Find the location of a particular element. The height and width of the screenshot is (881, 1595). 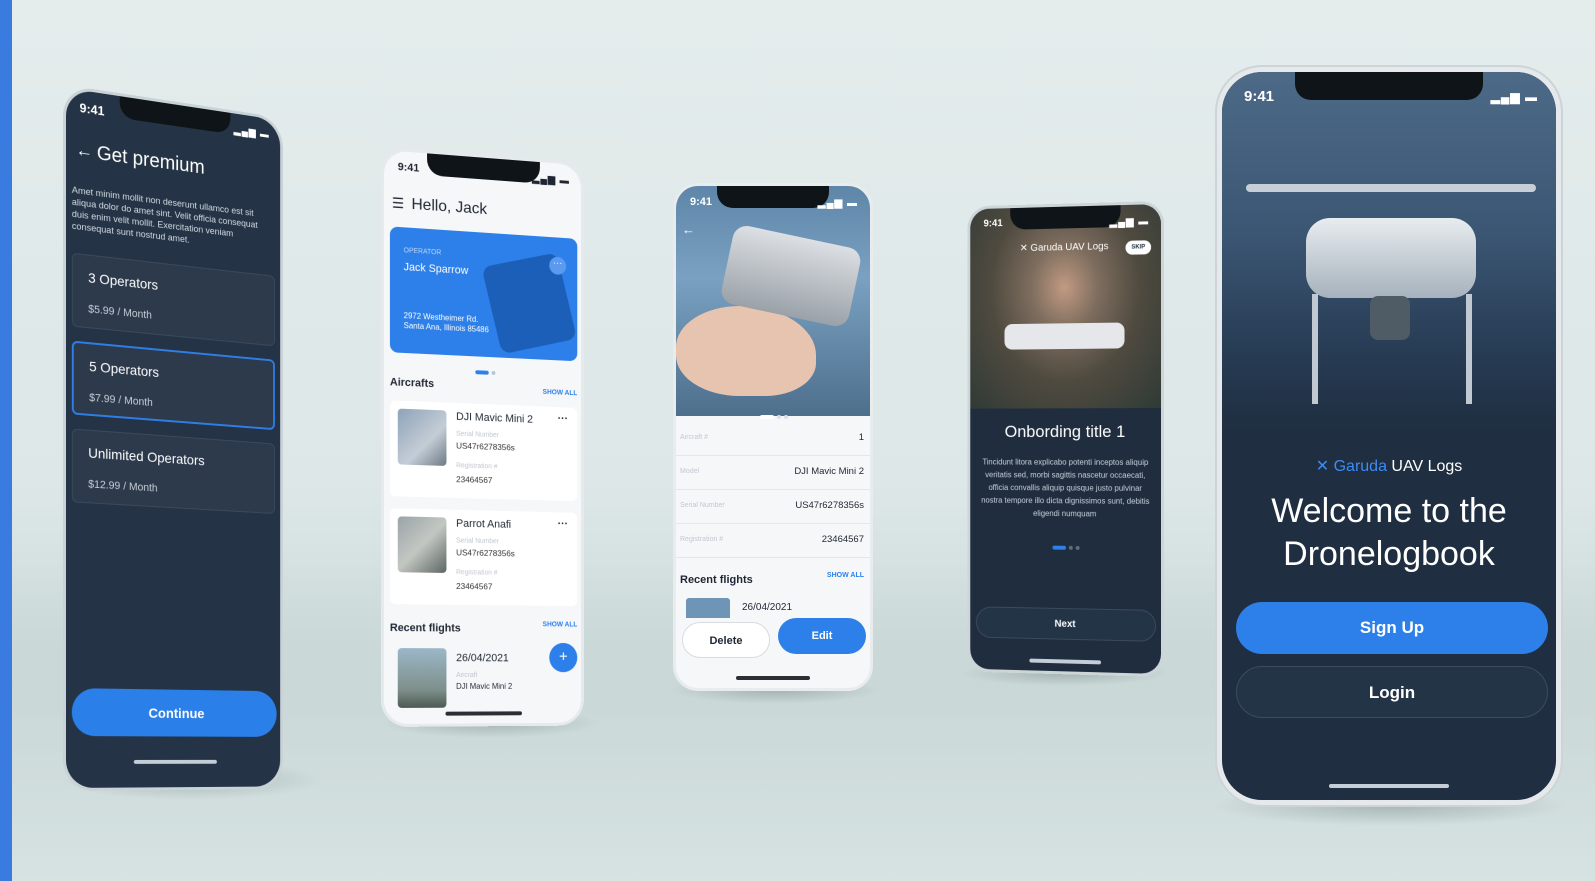

plan-price: $12.99 / Month is located at coordinates (123, 486).